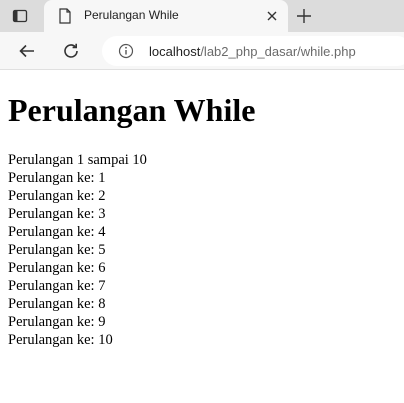 The image size is (404, 403). I want to click on output-line: Perulangan ke: 9, so click(57, 322).